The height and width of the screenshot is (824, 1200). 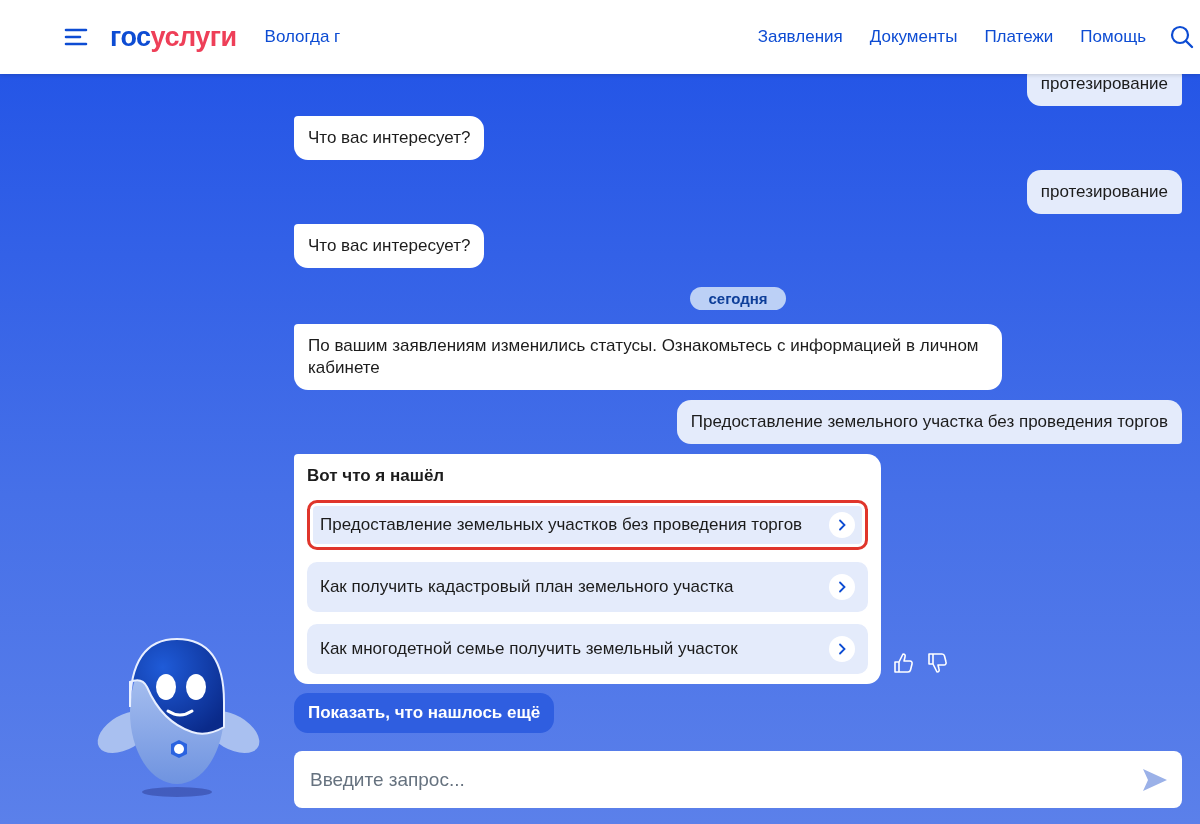 What do you see at coordinates (648, 357) in the screenshot?
I see `bot-message: По вашим заявлениям изменились статусы. Ознакомьтесь с информацией в личном кабинете` at bounding box center [648, 357].